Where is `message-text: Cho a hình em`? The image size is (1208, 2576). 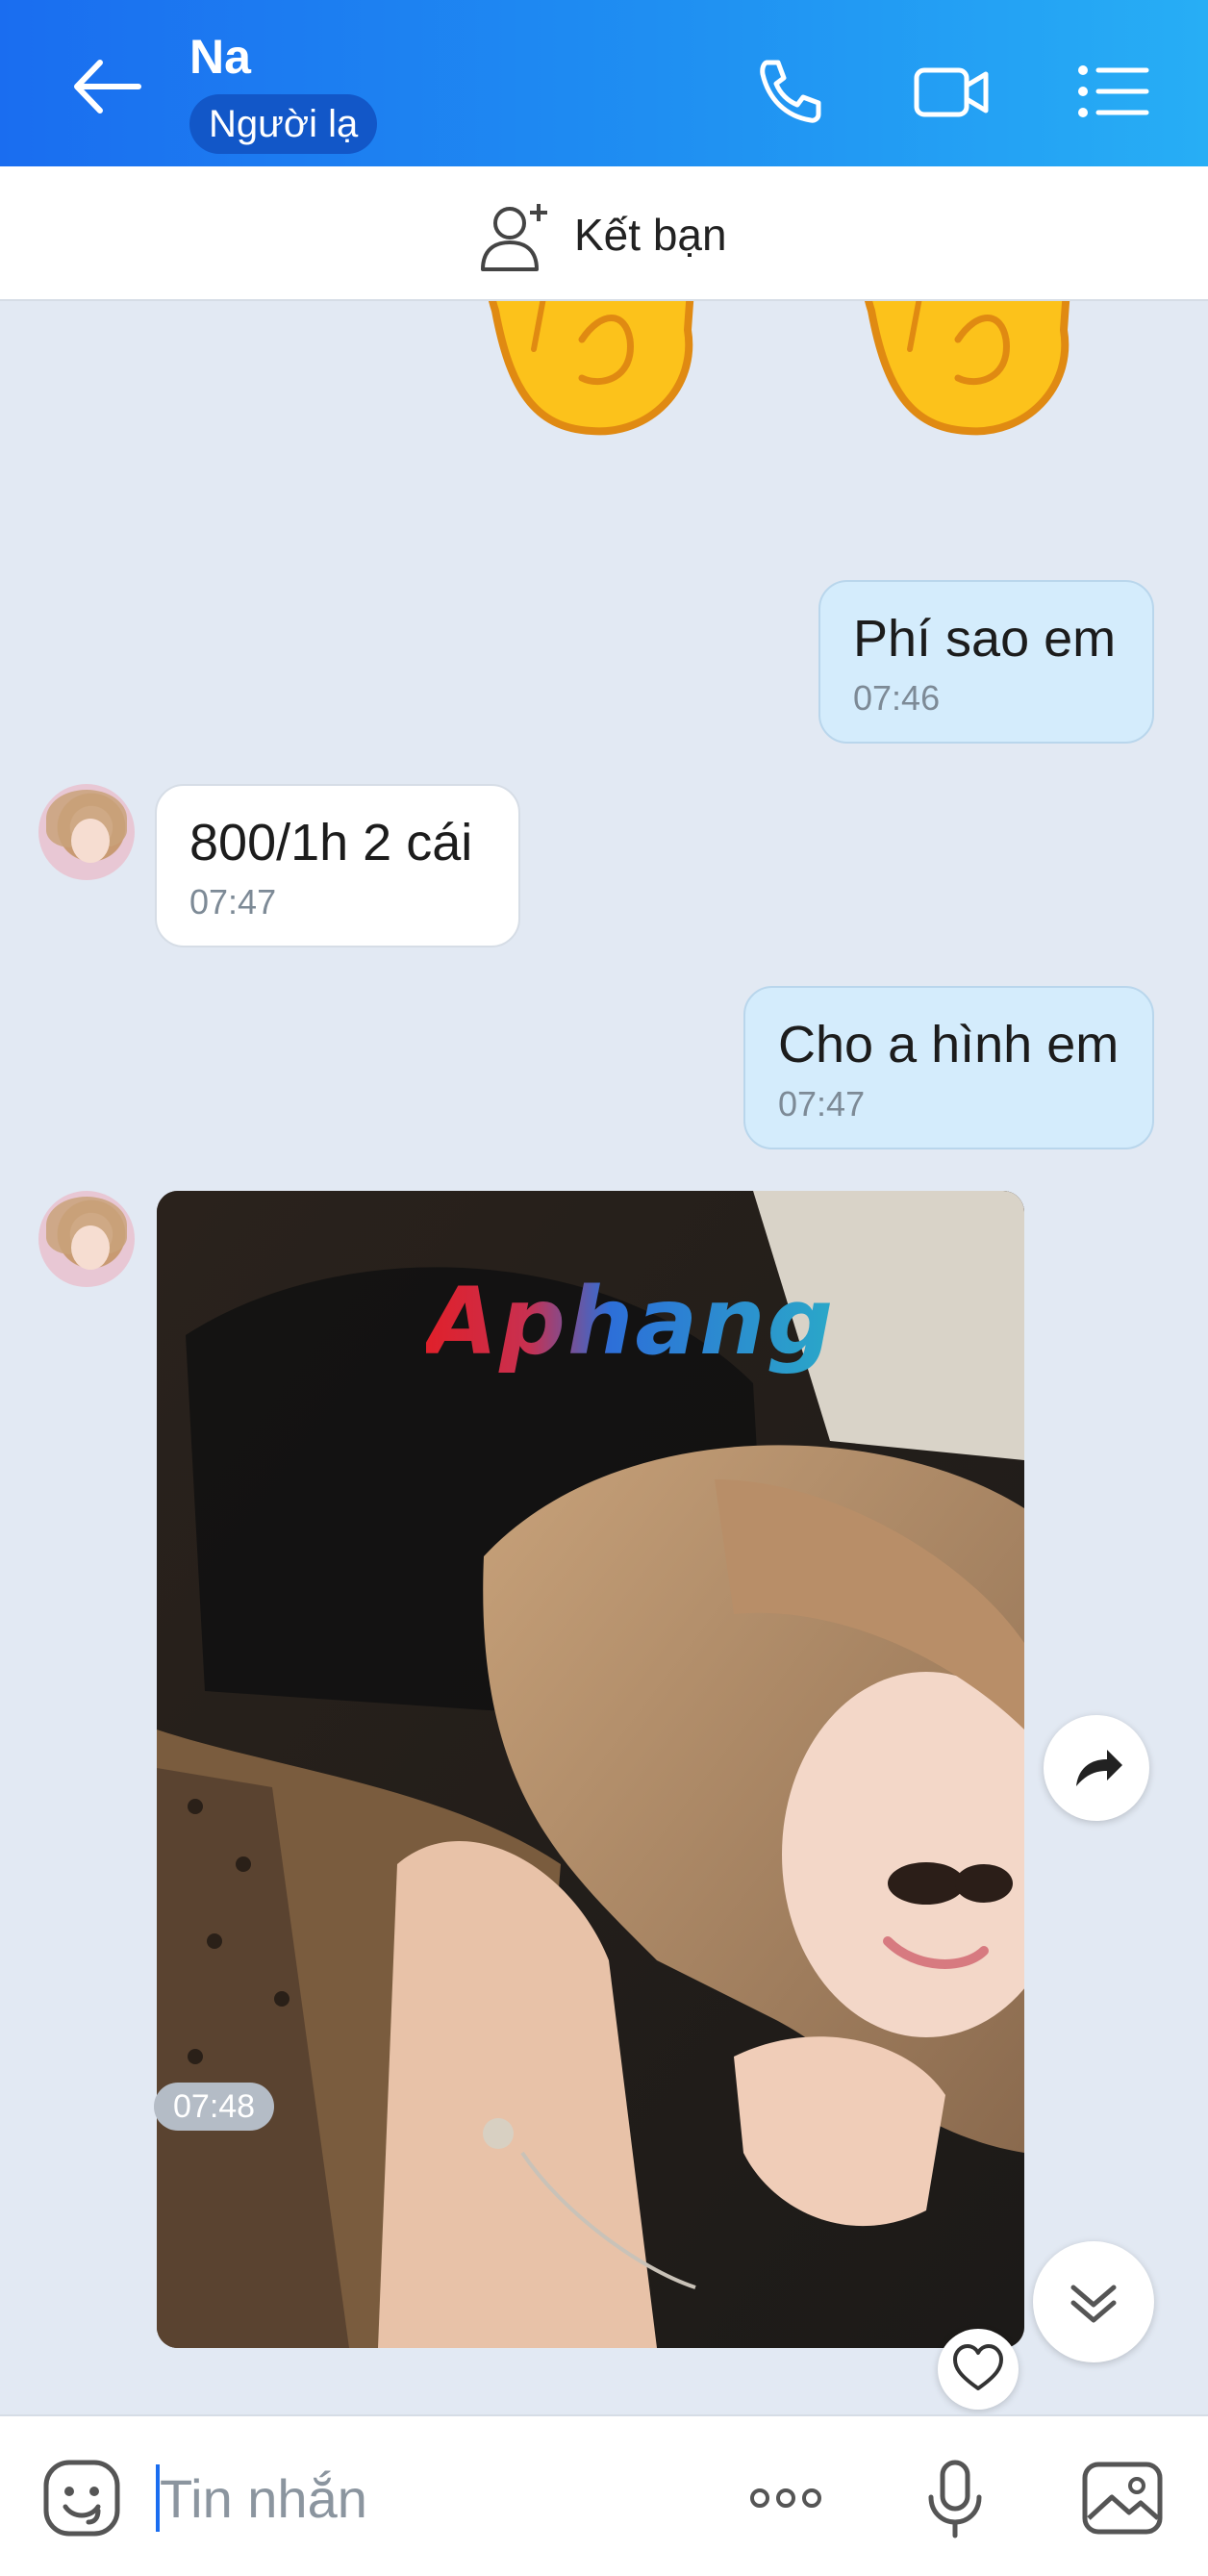 message-text: Cho a hình em is located at coordinates (949, 1045).